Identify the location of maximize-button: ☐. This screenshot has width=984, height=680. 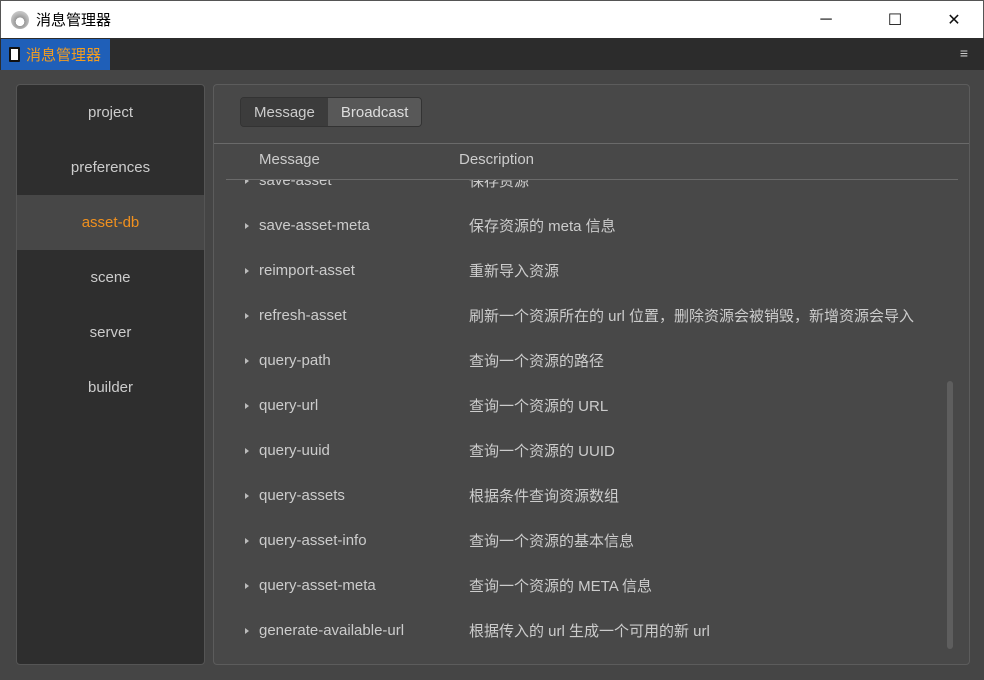
(895, 20).